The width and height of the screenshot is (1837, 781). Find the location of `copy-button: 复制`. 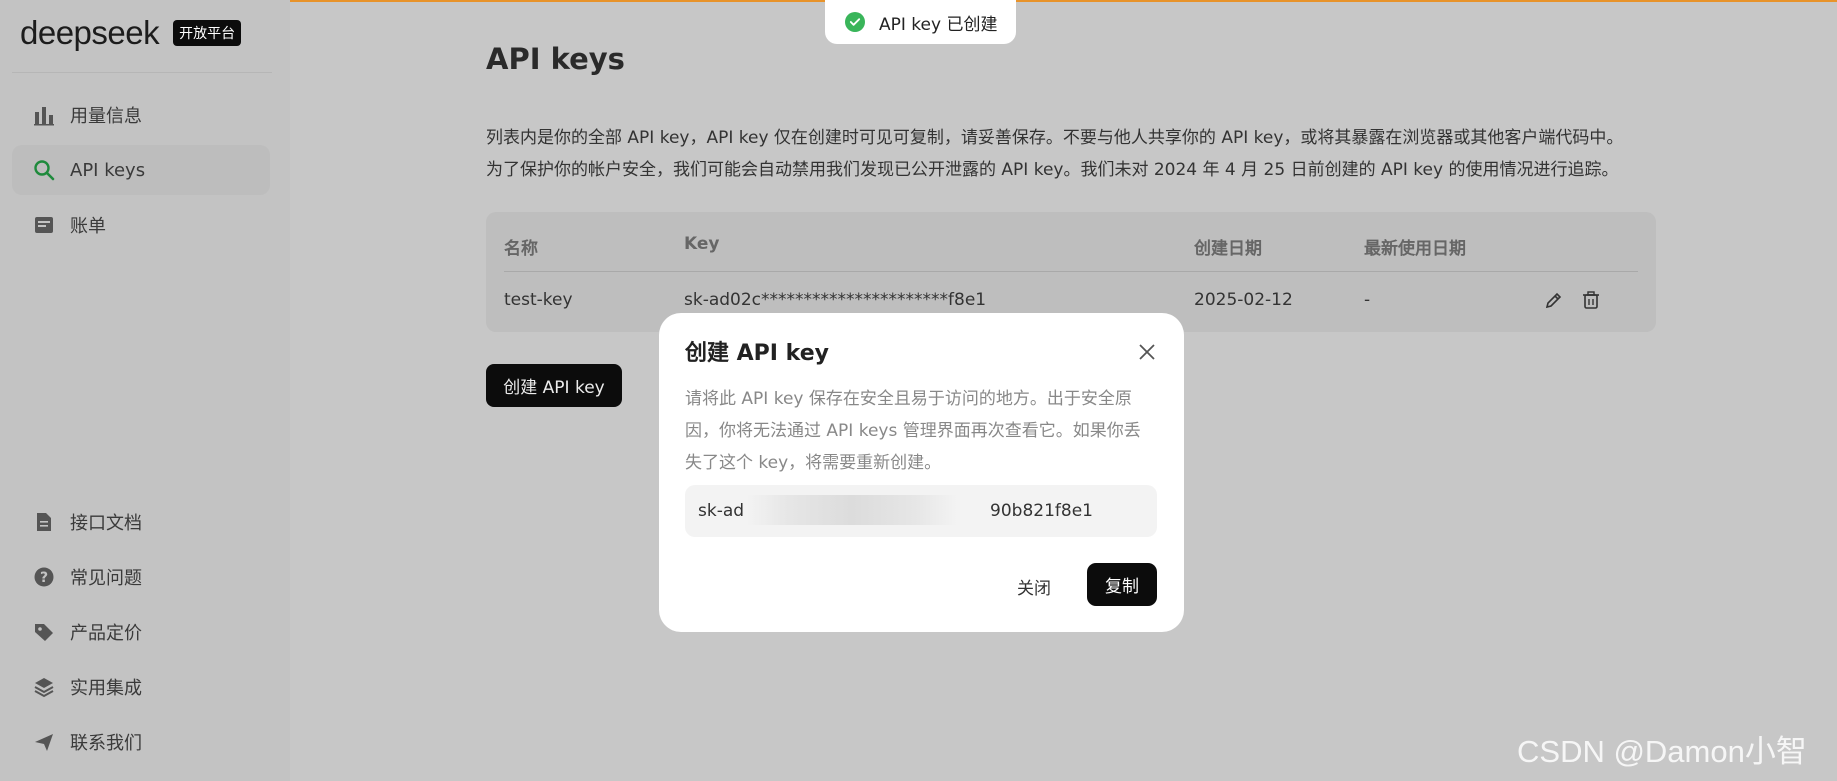

copy-button: 复制 is located at coordinates (1122, 584).